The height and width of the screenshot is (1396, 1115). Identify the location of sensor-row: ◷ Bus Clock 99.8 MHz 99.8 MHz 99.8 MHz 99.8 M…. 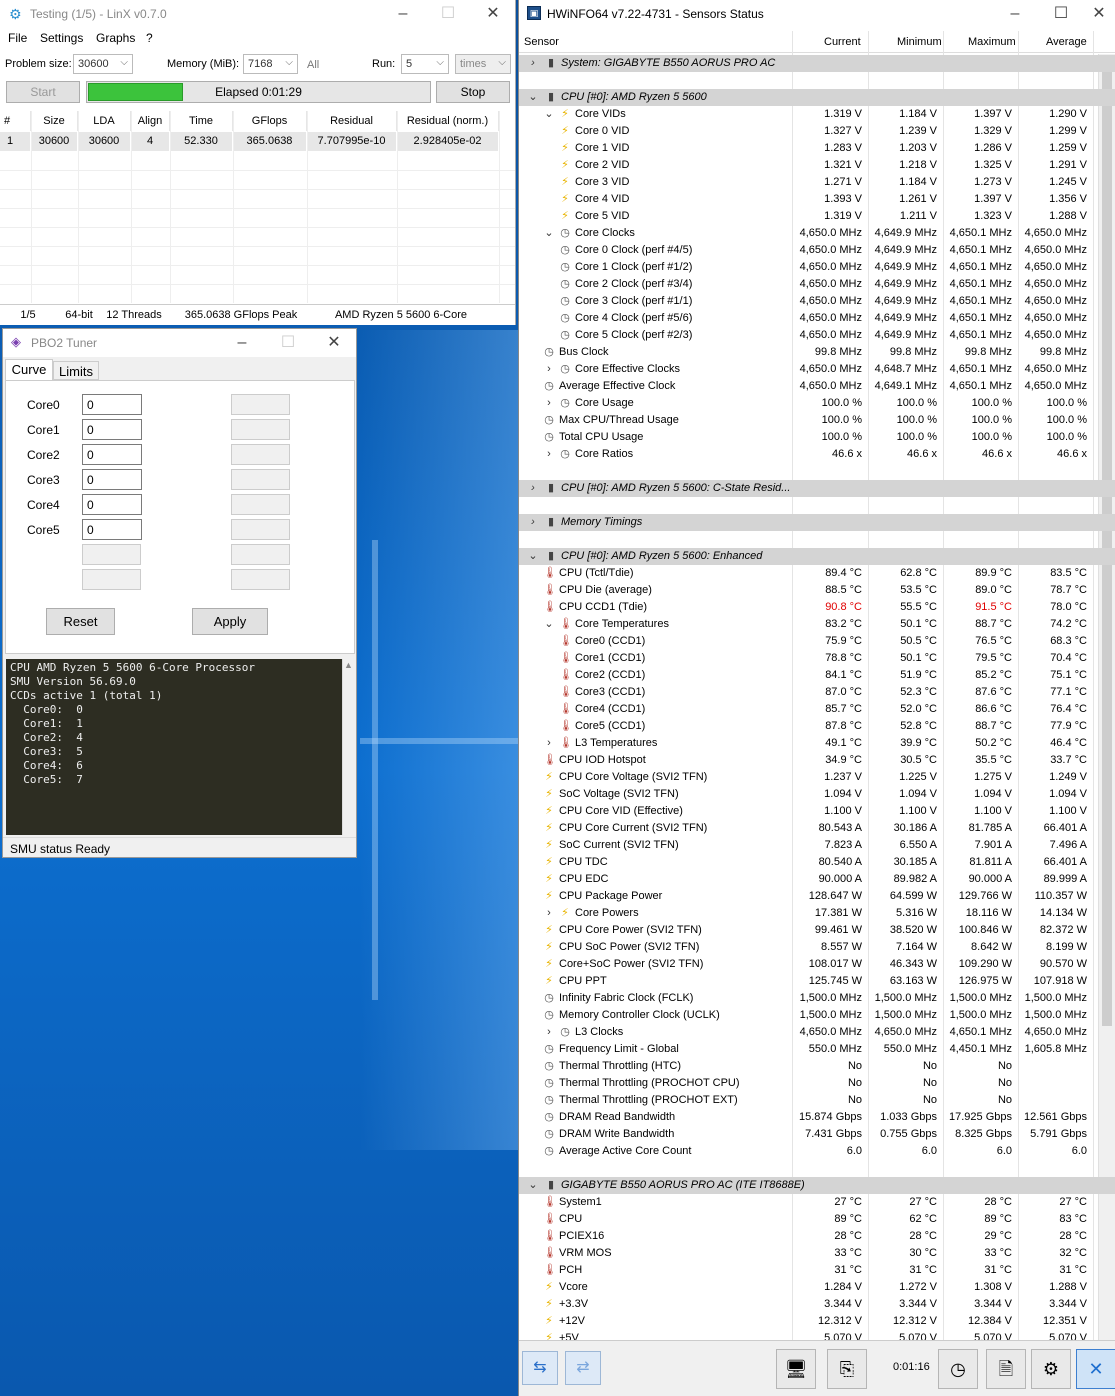
(817, 352).